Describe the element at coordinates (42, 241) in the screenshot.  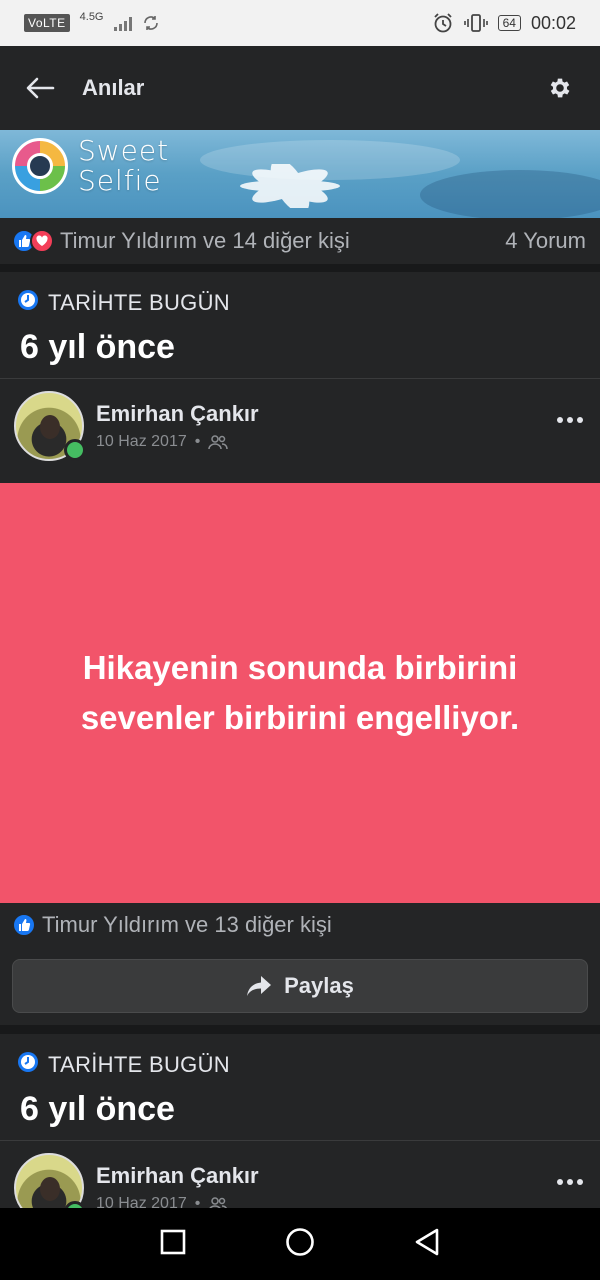
I see `love-icon` at that location.